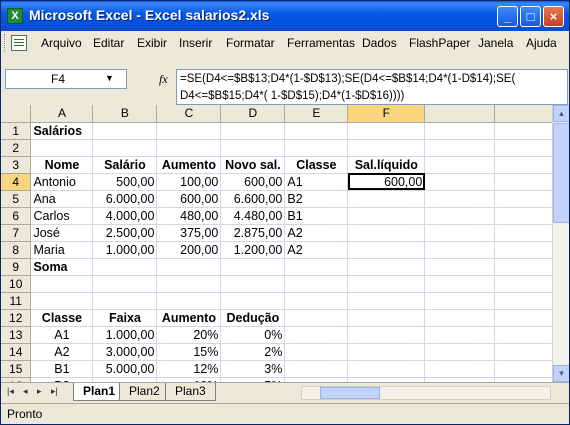 The image size is (570, 425). Describe the element at coordinates (39, 391) in the screenshot. I see `next-sheet-icon: ▸` at that location.